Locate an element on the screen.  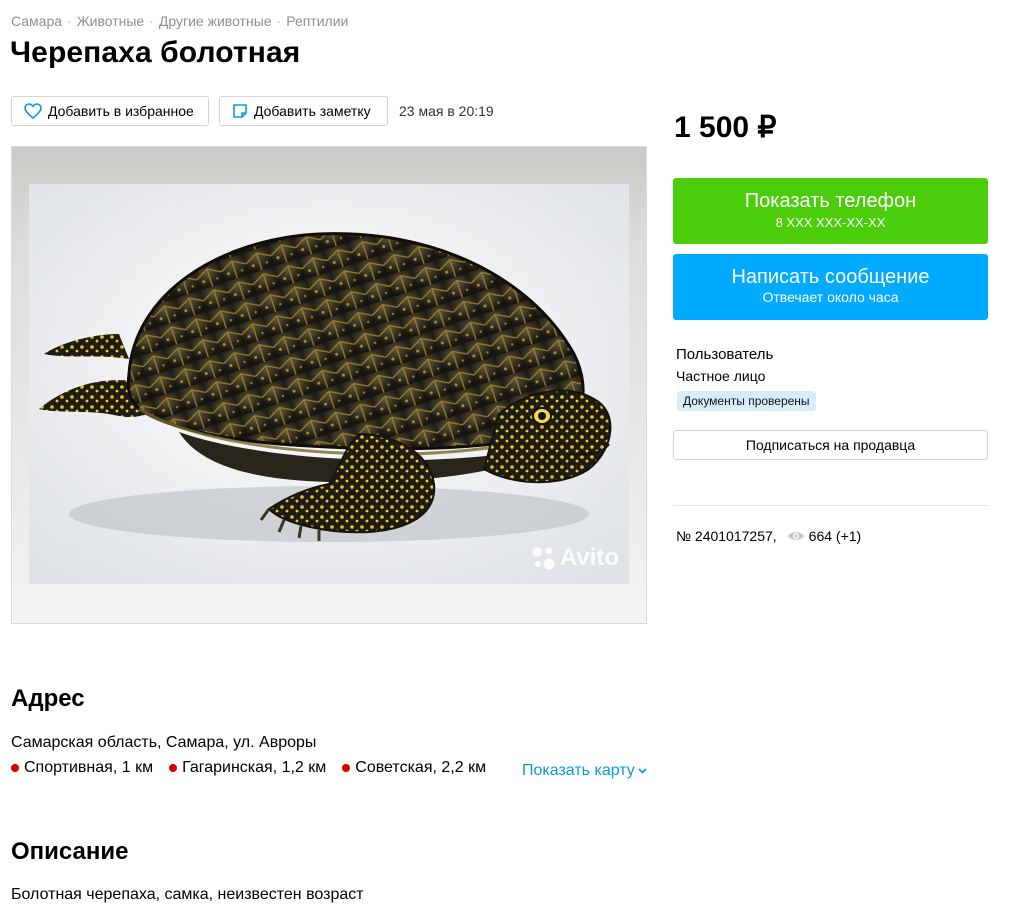
add-note-label: Добавить заметку is located at coordinates (312, 111).